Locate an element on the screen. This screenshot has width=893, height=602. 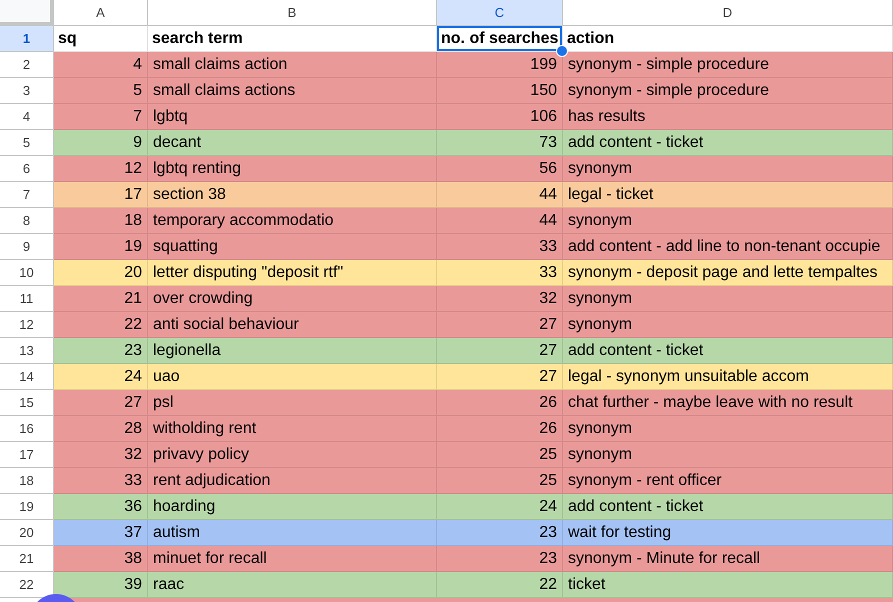
row-number: 15 is located at coordinates (27, 403).